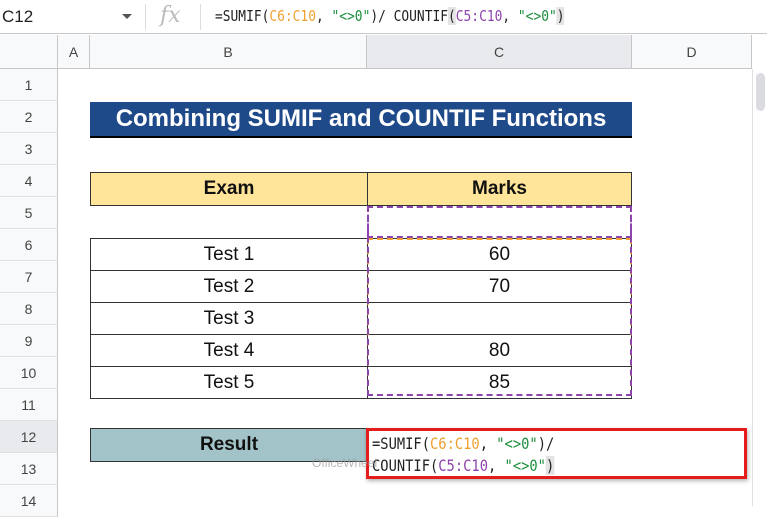  Describe the element at coordinates (170, 15) in the screenshot. I see `function-icon: fx` at that location.